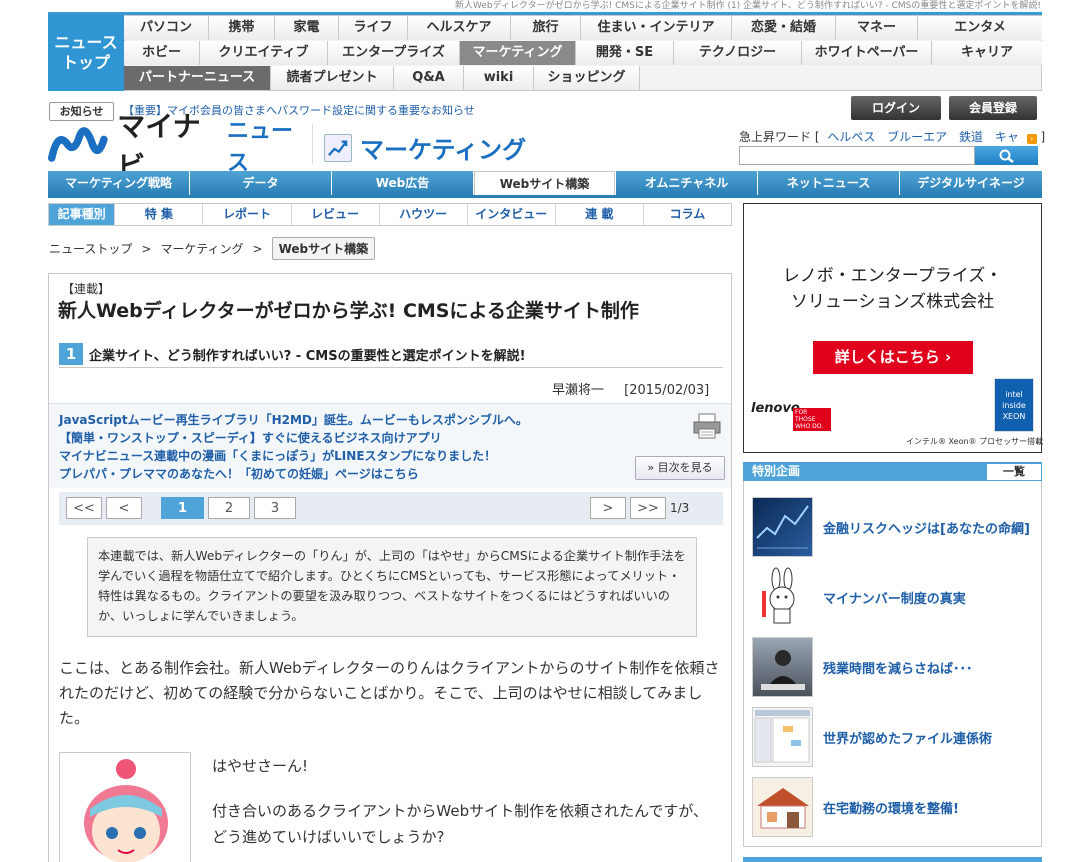 The width and height of the screenshot is (1081, 862). Describe the element at coordinates (518, 53) in the screenshot. I see `nav-item-selected: マーケティング` at that location.